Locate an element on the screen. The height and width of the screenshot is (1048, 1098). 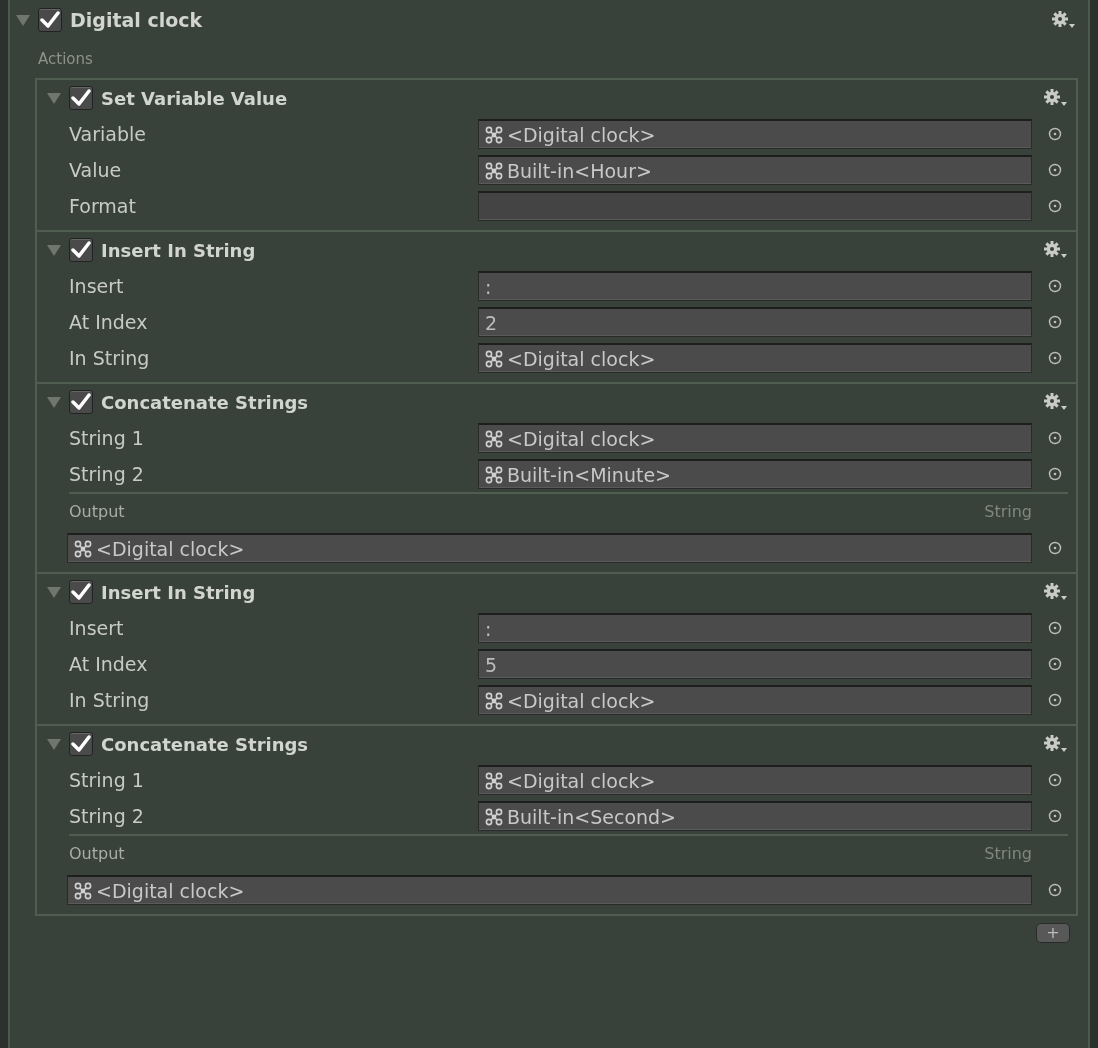
input-field: Built-in<Second> is located at coordinates (755, 816).